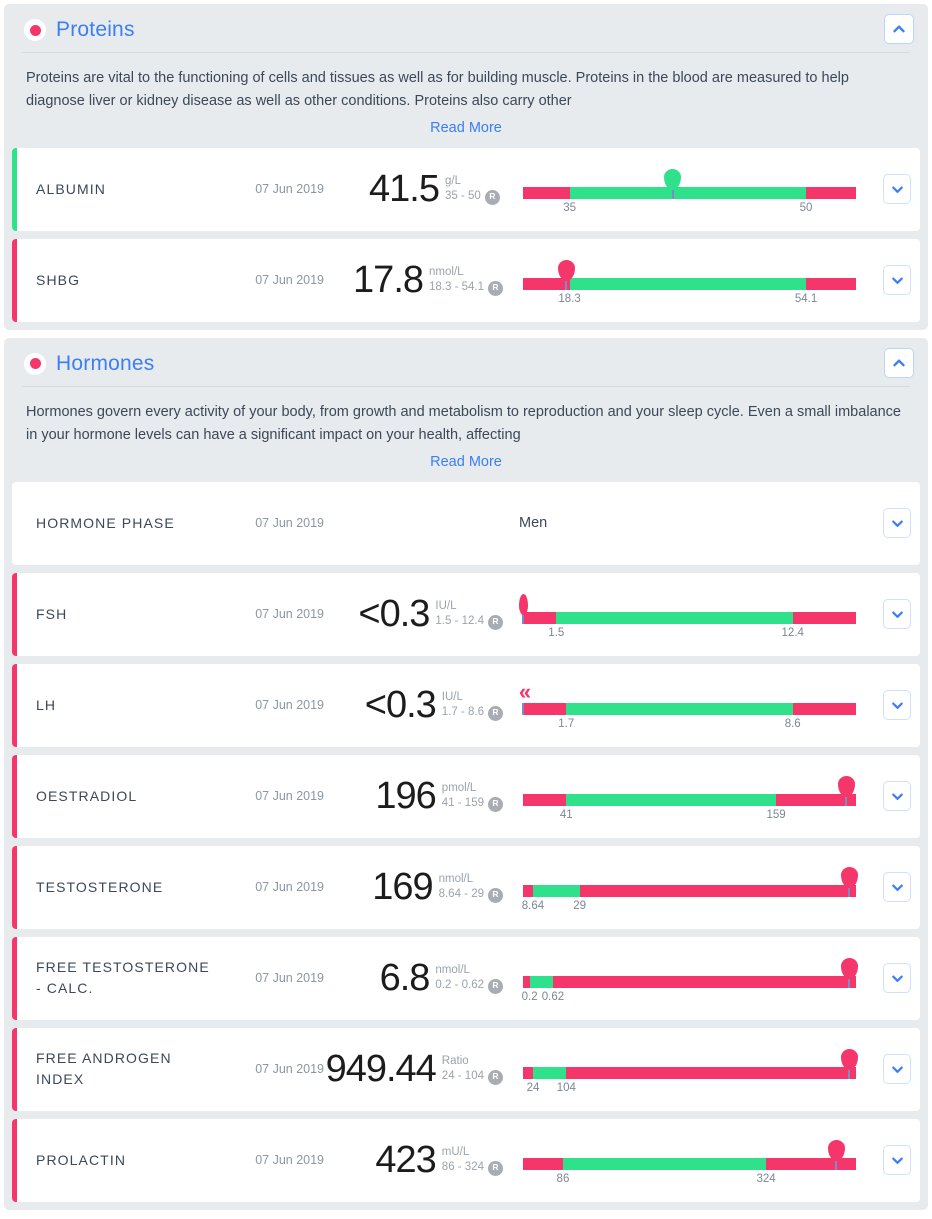 The image size is (932, 1219). What do you see at coordinates (405, 796) in the screenshot?
I see `result-value: 196` at bounding box center [405, 796].